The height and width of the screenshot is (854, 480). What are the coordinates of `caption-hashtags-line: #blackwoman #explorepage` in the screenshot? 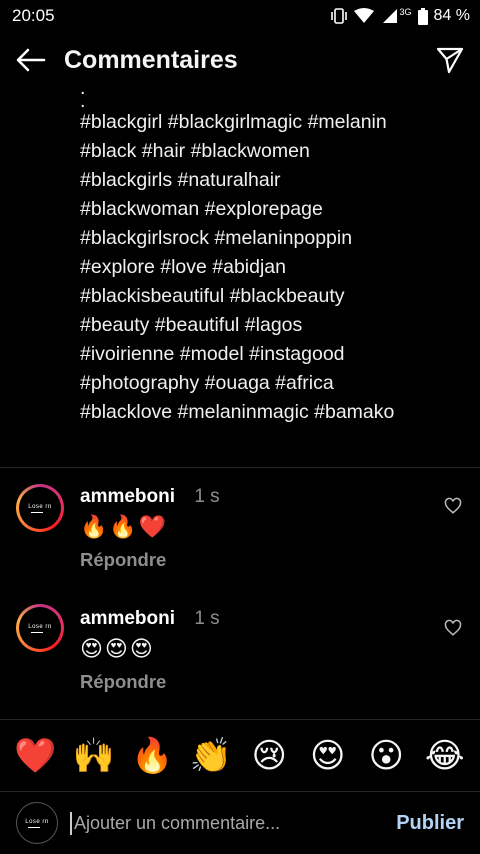 It's located at (270, 209).